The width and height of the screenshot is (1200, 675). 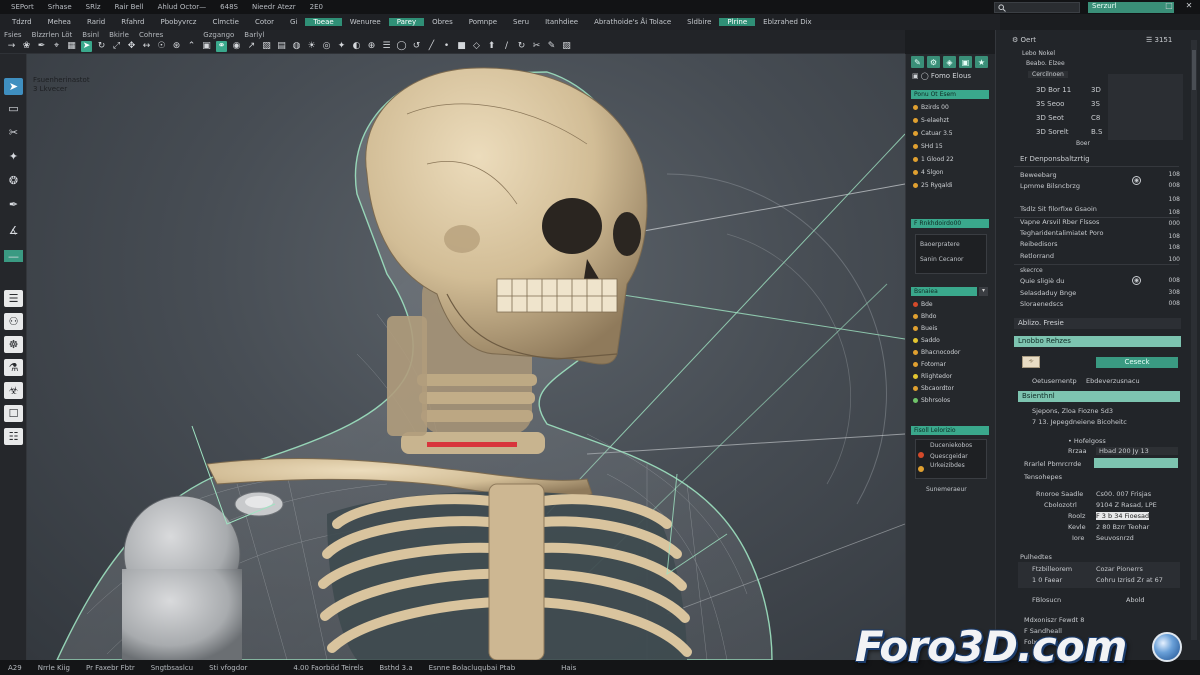 I want to click on light-icon: ☀, so click(x=311, y=46).